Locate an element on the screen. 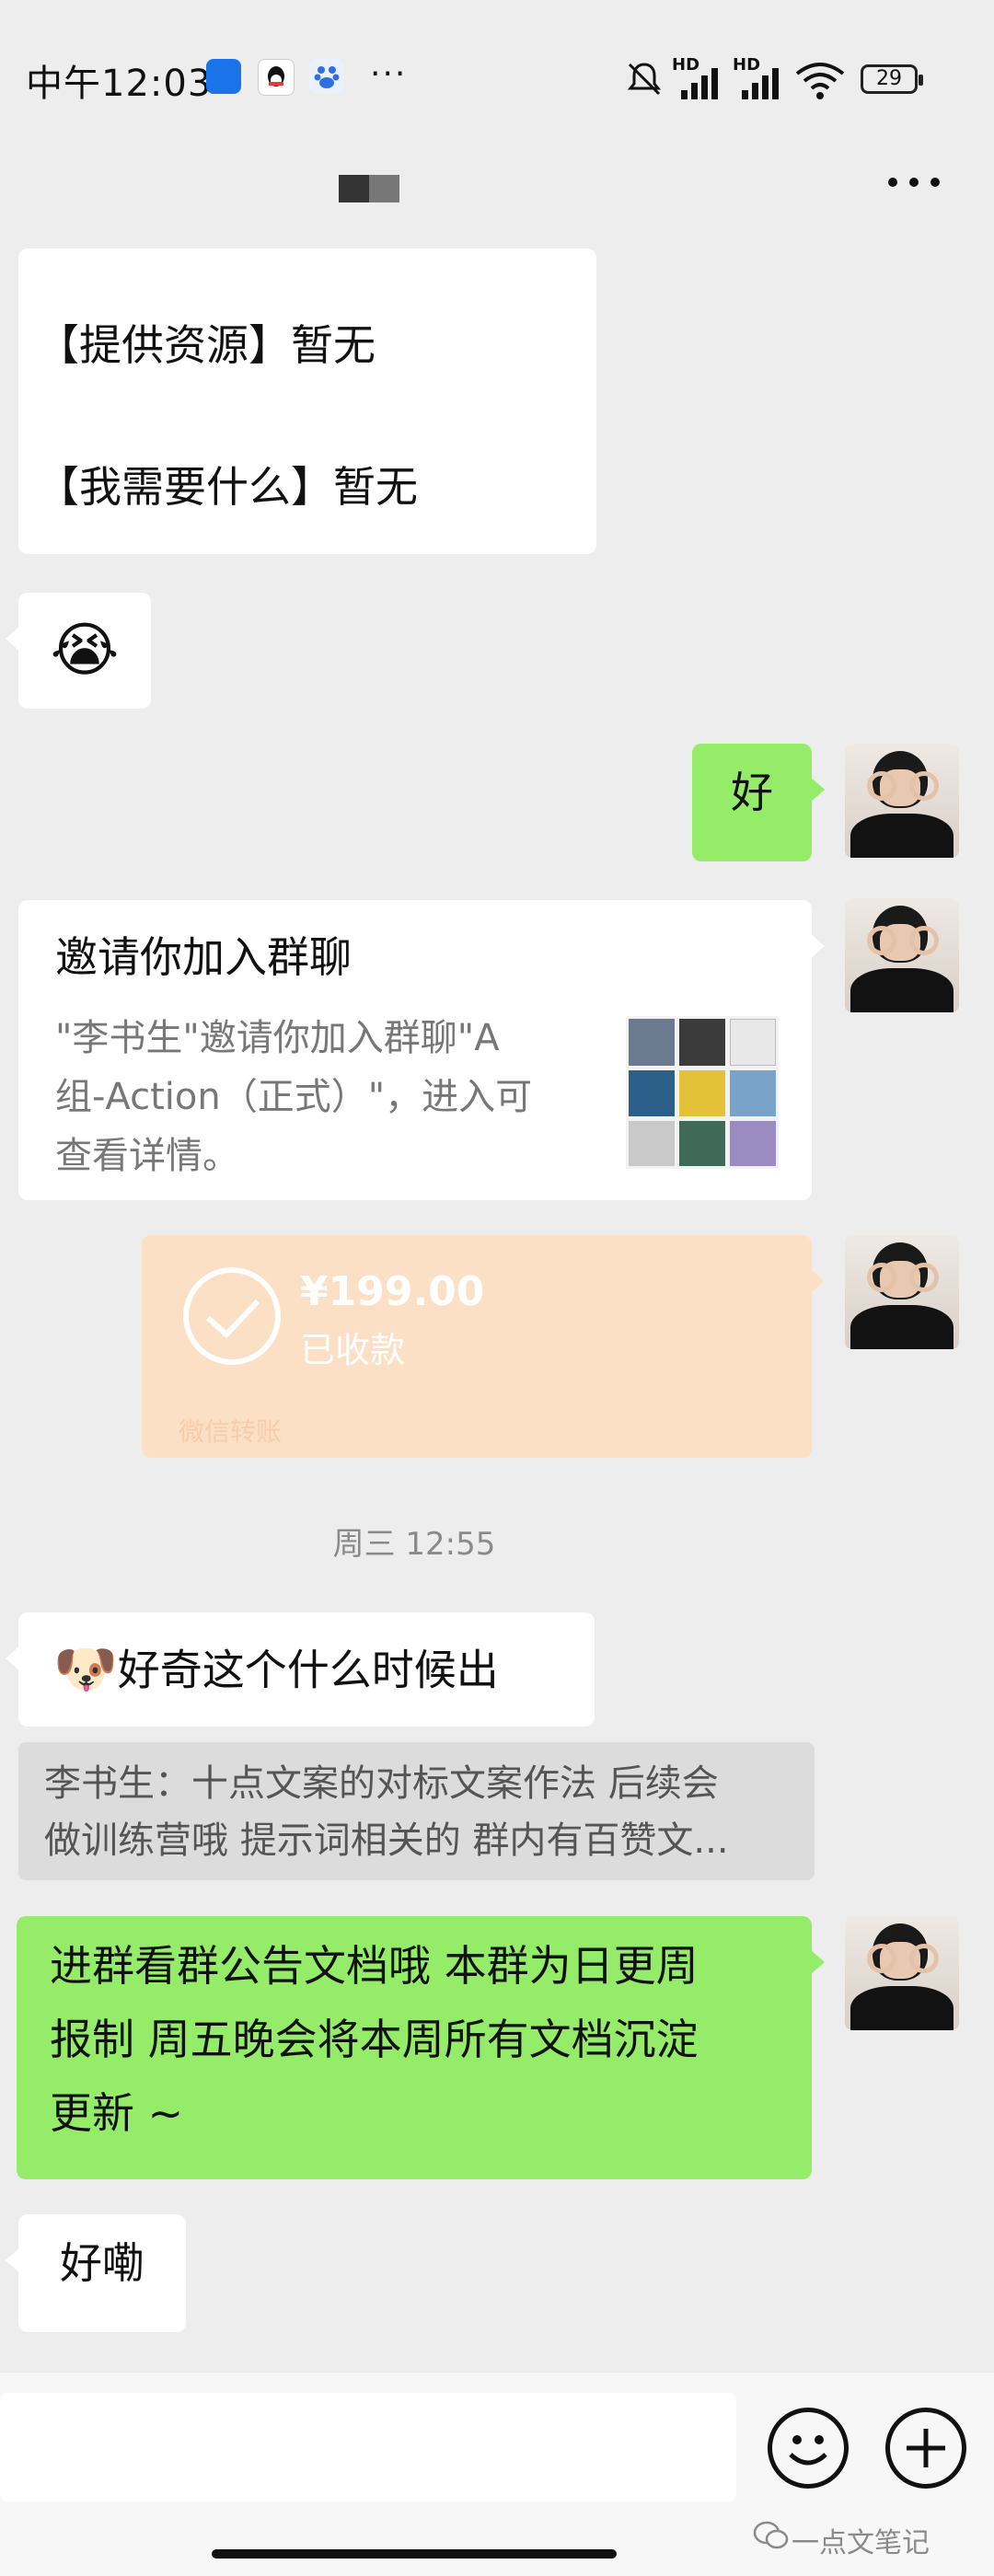 This screenshot has height=2576, width=994. mute-bell-icon is located at coordinates (644, 79).